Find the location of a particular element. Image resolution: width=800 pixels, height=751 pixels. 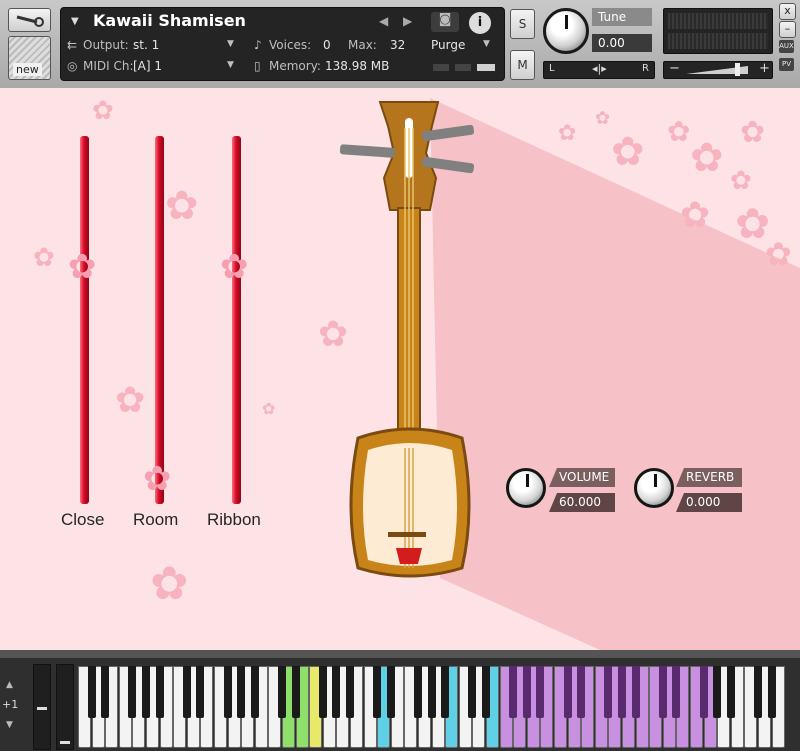

volume-slider-handle is located at coordinates (737, 69).